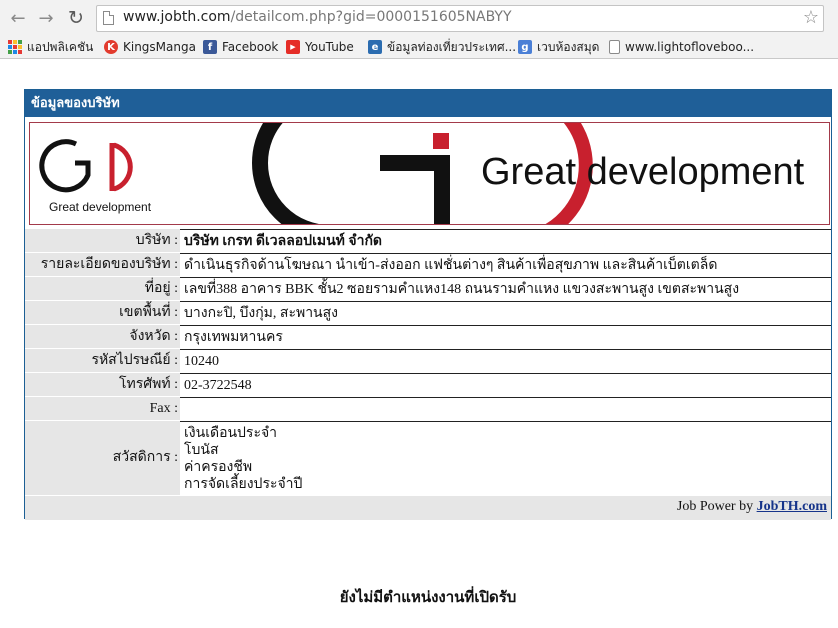 Image resolution: width=838 pixels, height=628 pixels. I want to click on detail-label: โทรศัพท์ :, so click(102, 384).